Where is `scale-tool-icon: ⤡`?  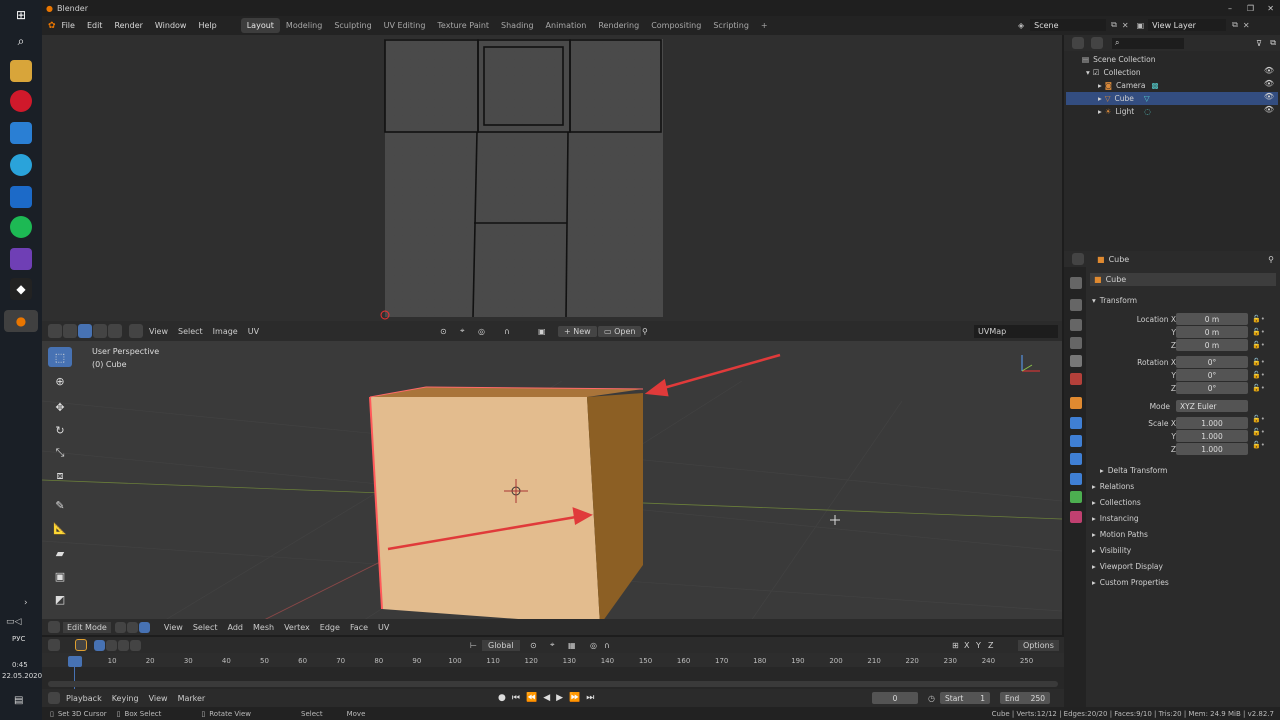
scale-tool-icon: ⤡ is located at coordinates (60, 453).